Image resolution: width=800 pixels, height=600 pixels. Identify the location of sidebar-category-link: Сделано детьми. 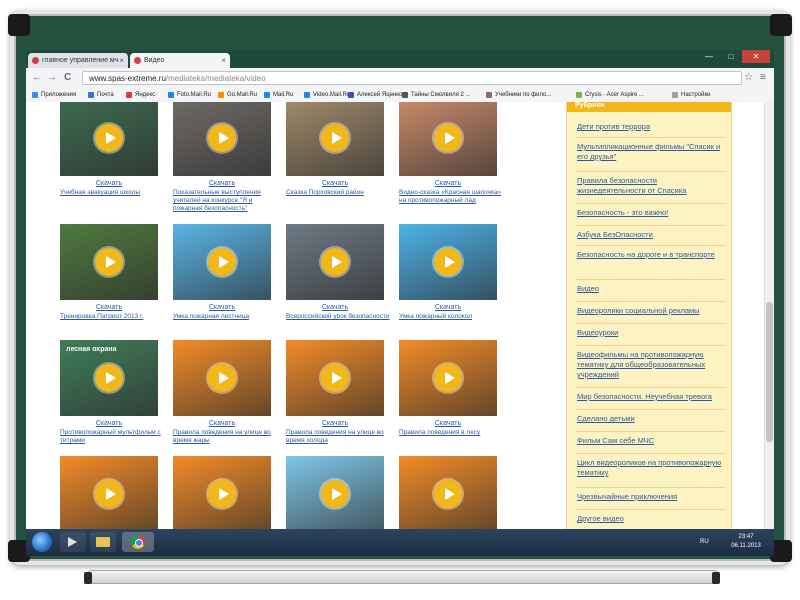
(651, 419).